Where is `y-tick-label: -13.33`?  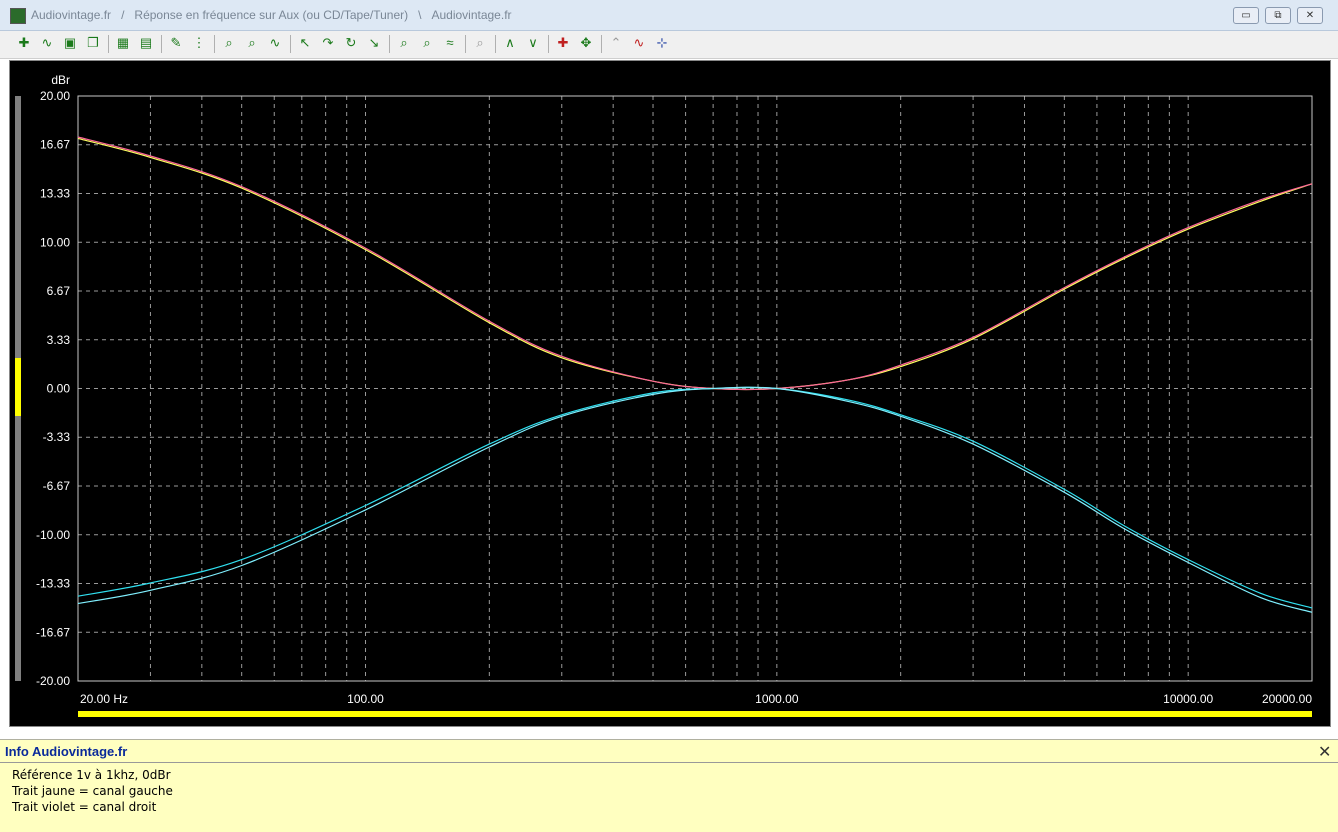 y-tick-label: -13.33 is located at coordinates (53, 583).